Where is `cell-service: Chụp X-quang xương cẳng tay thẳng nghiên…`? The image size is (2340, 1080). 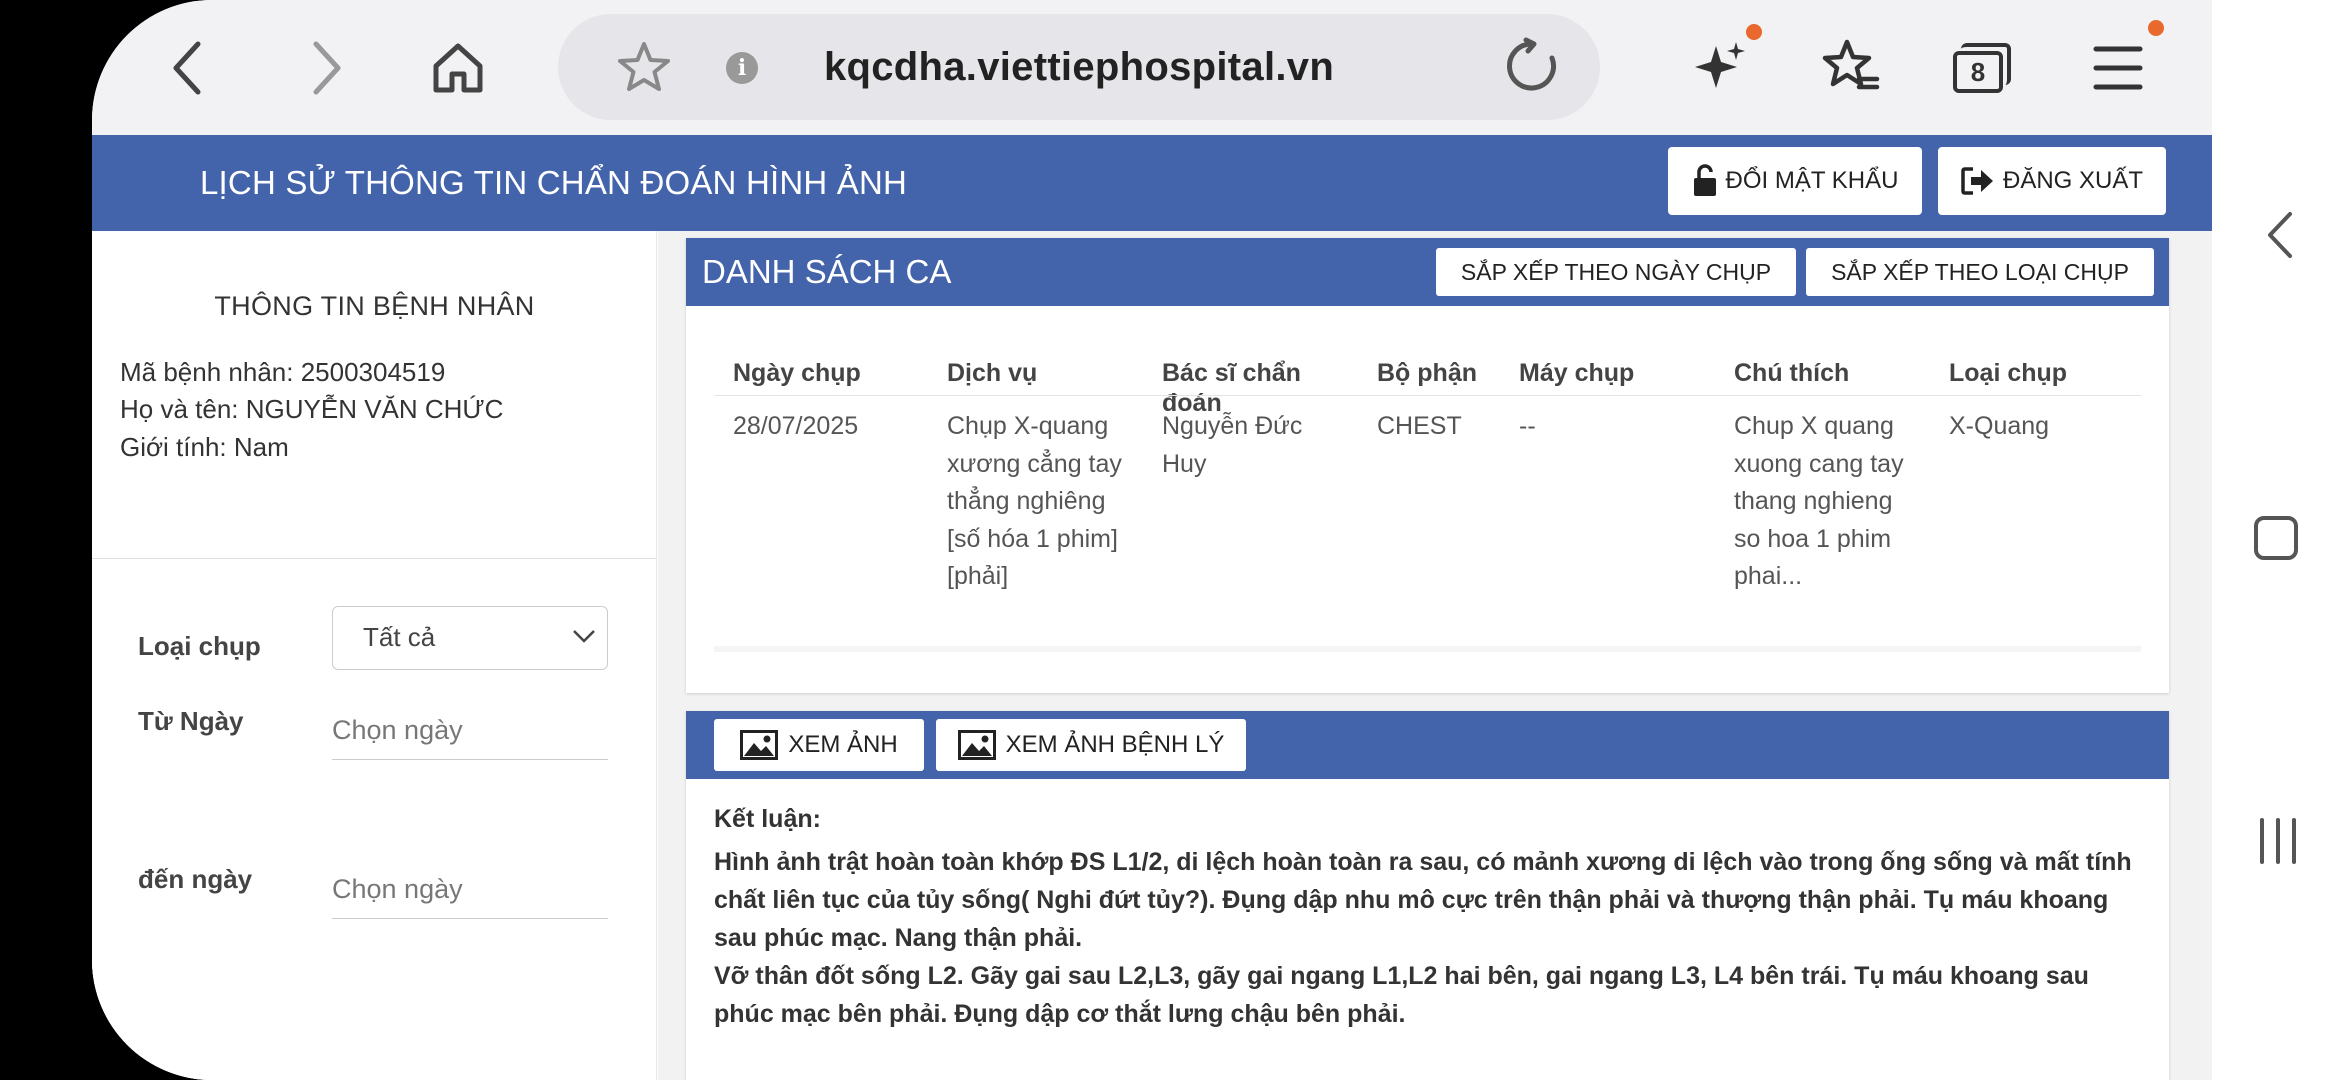 cell-service: Chụp X-quang xương cẳng tay thẳng nghiên… is located at coordinates (1034, 501).